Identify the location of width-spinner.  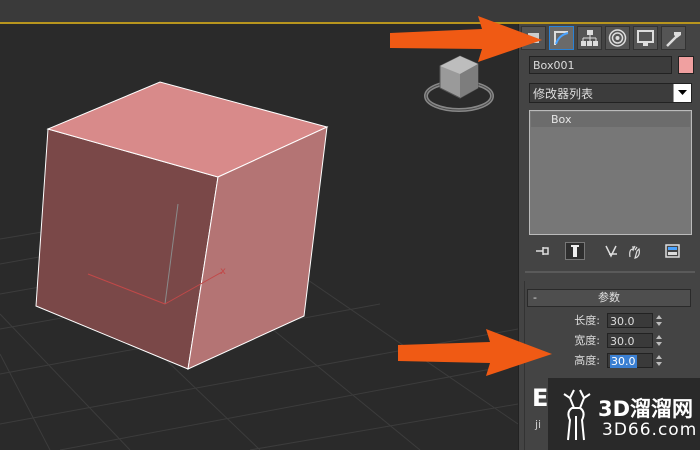
(659, 340).